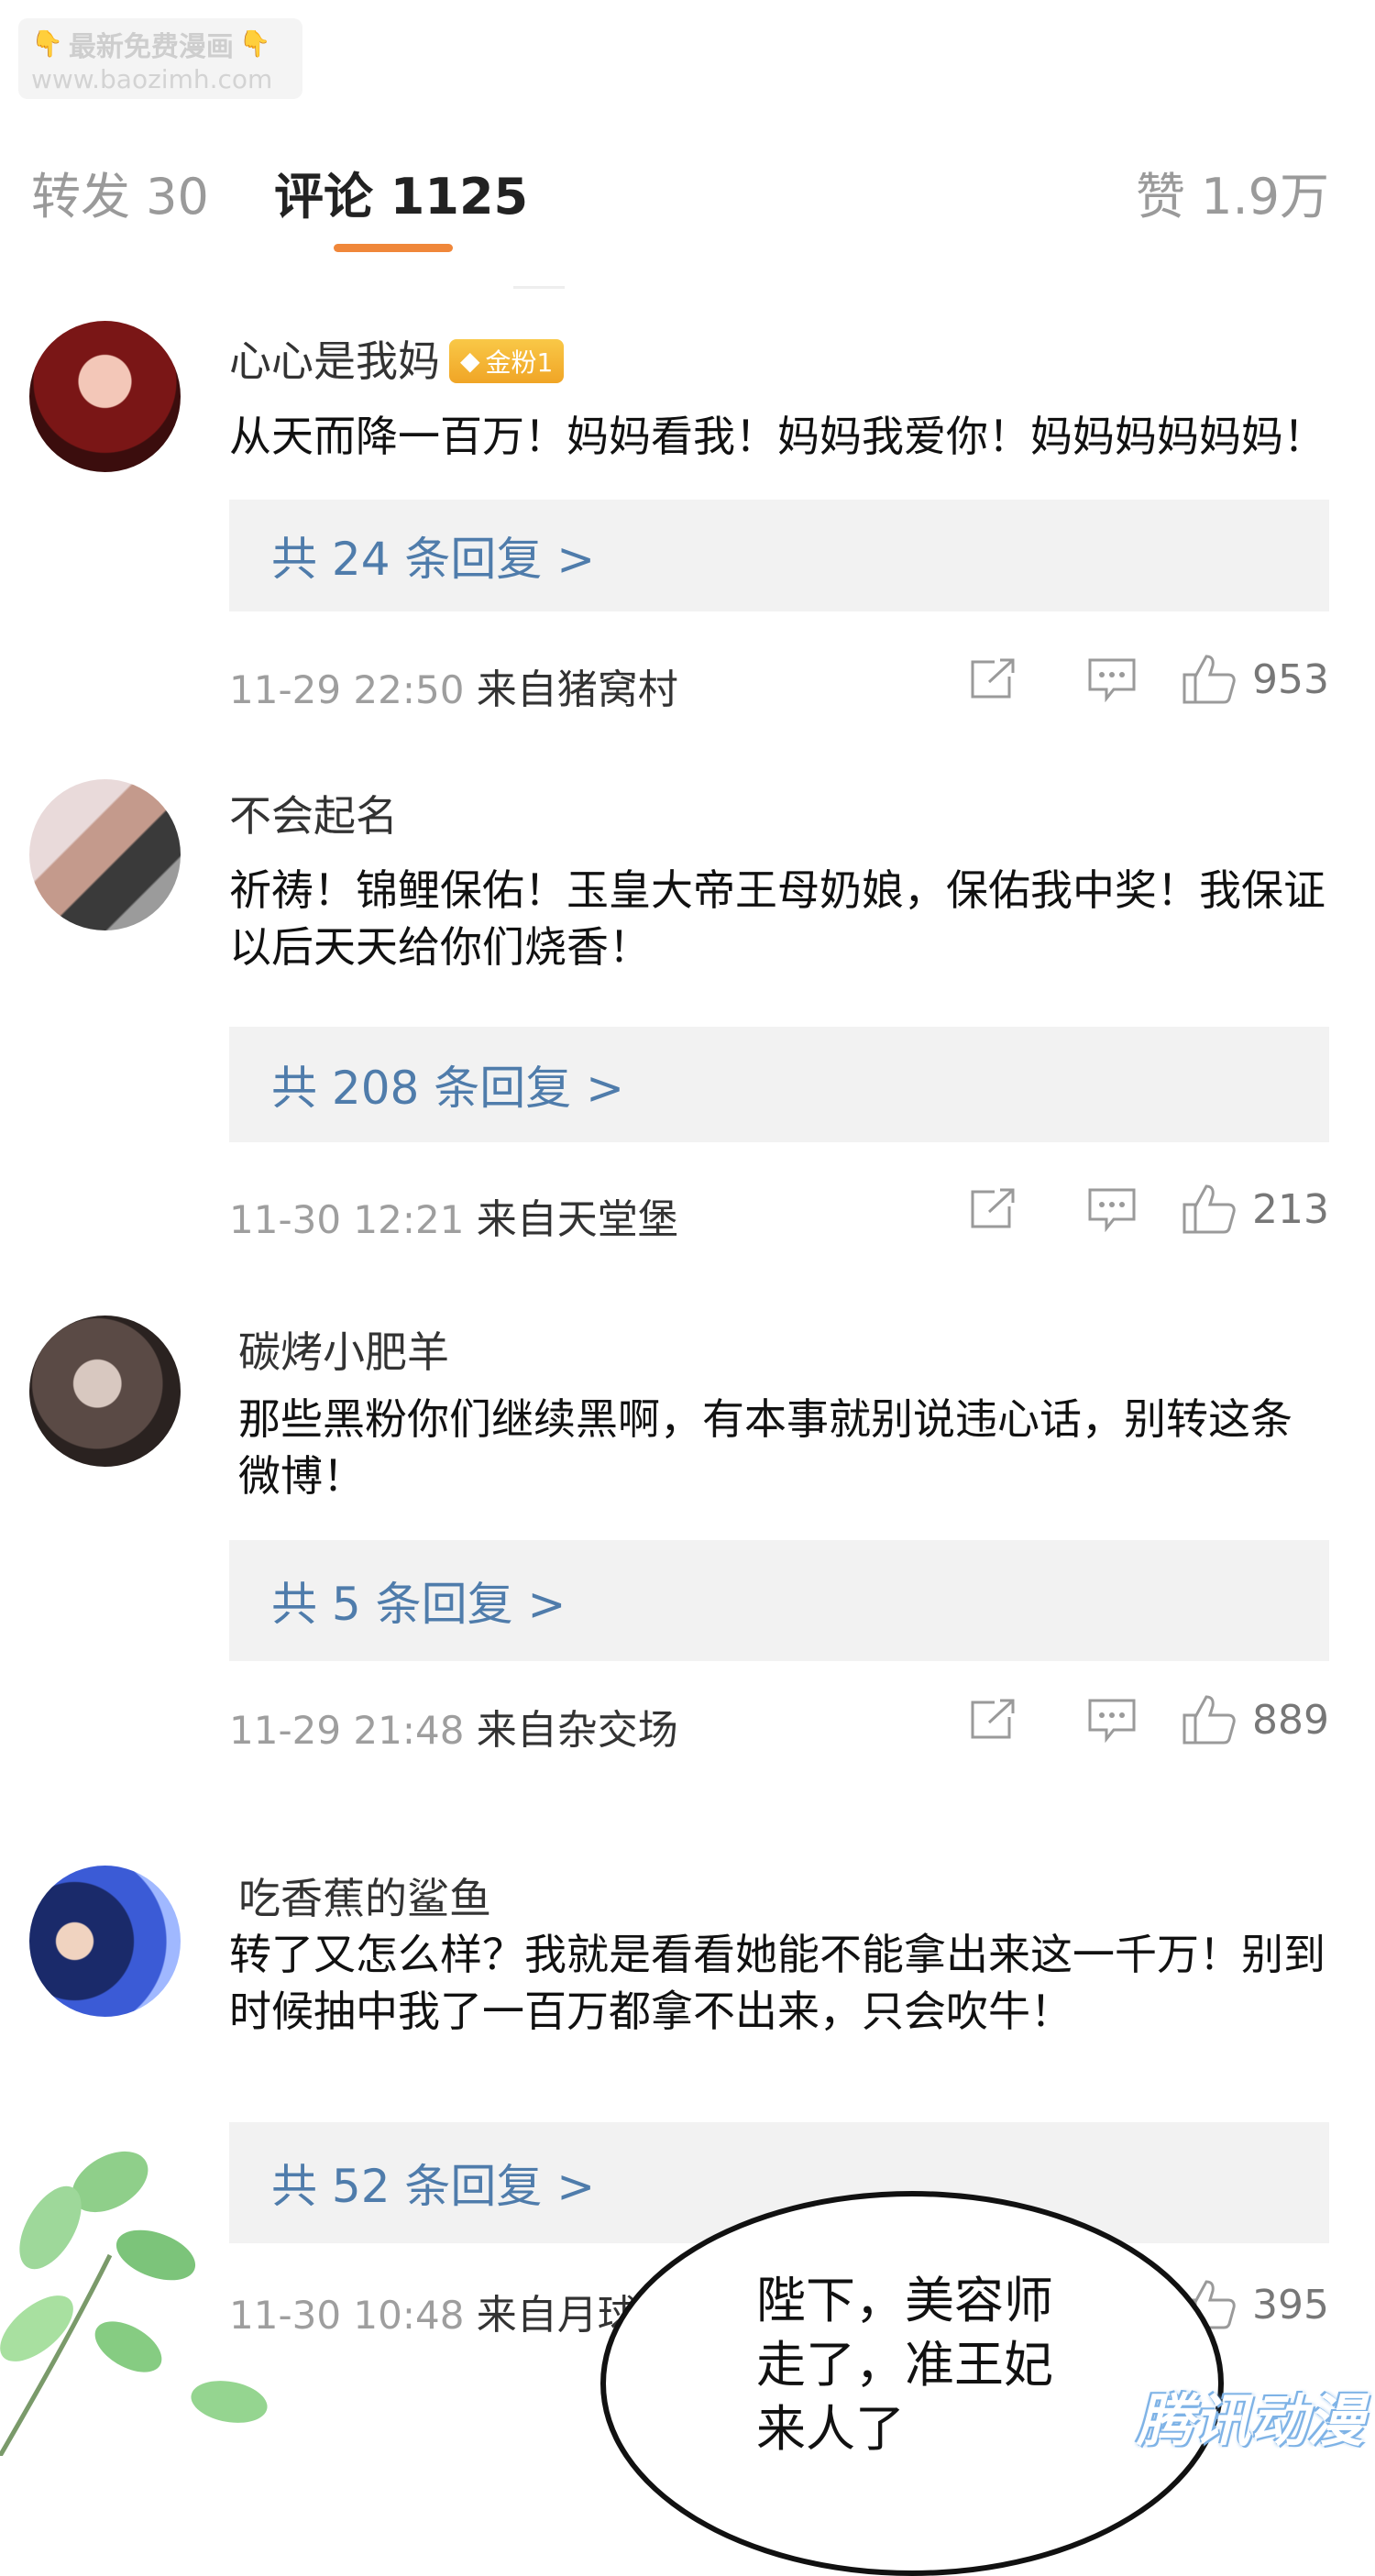  I want to click on comment-source: 来自杂交场, so click(577, 1730).